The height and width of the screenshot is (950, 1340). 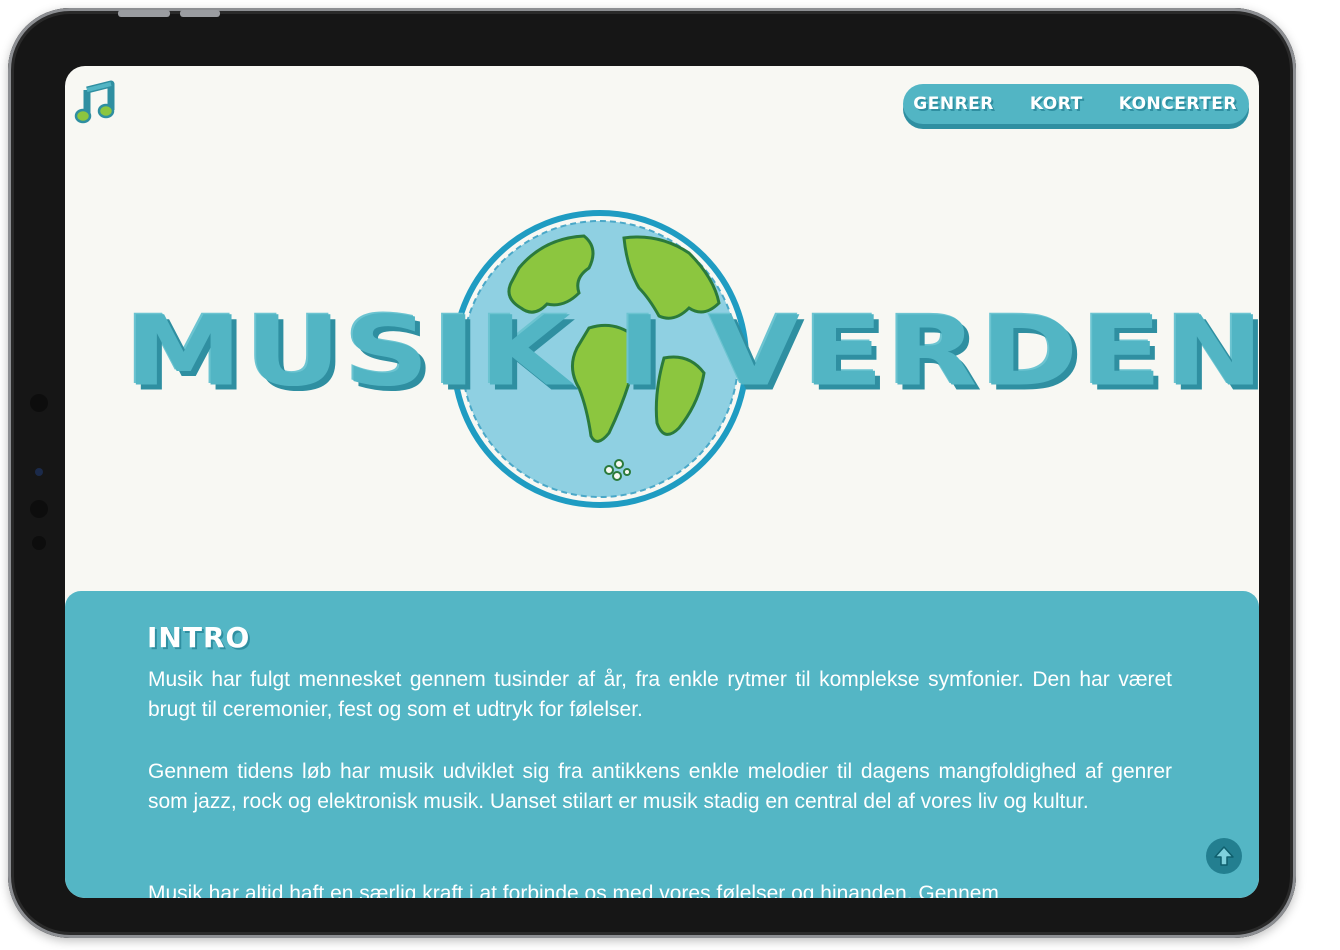 I want to click on arrow-up-icon, so click(x=1224, y=856).